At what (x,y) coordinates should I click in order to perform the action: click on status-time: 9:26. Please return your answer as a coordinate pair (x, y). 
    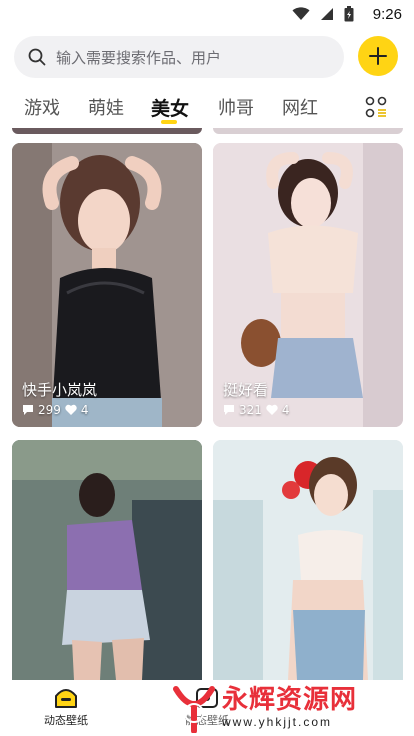
    Looking at the image, I should click on (387, 14).